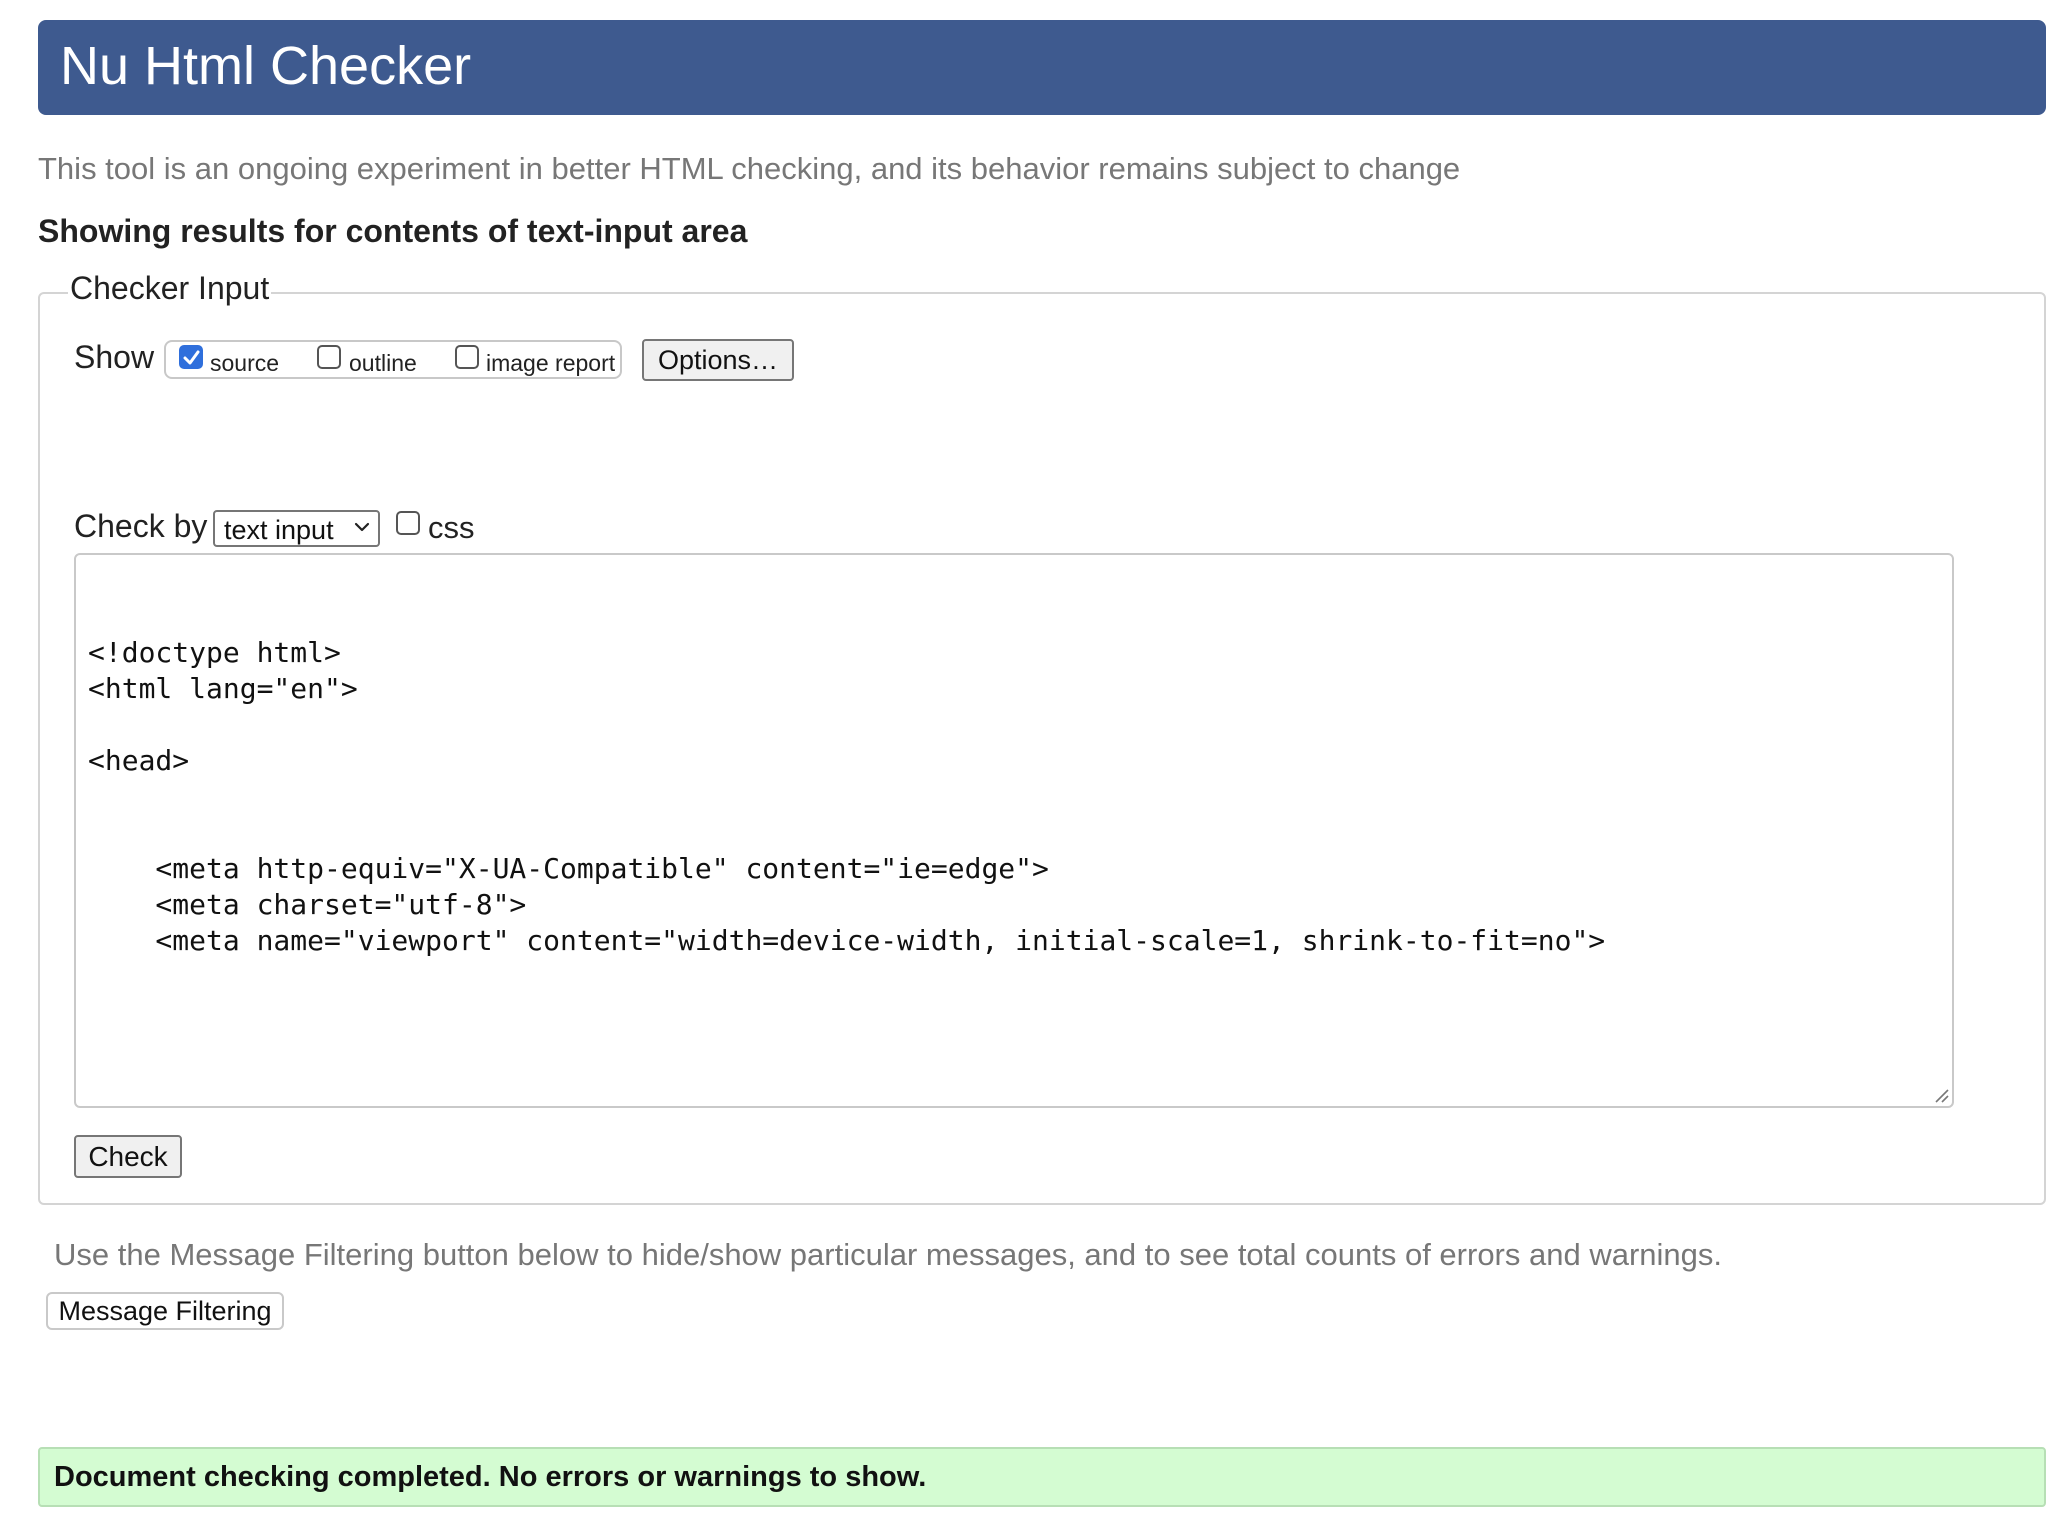 Image resolution: width=2054 pixels, height=1522 pixels. Describe the element at coordinates (362, 527) in the screenshot. I see `chevron-down-icon` at that location.